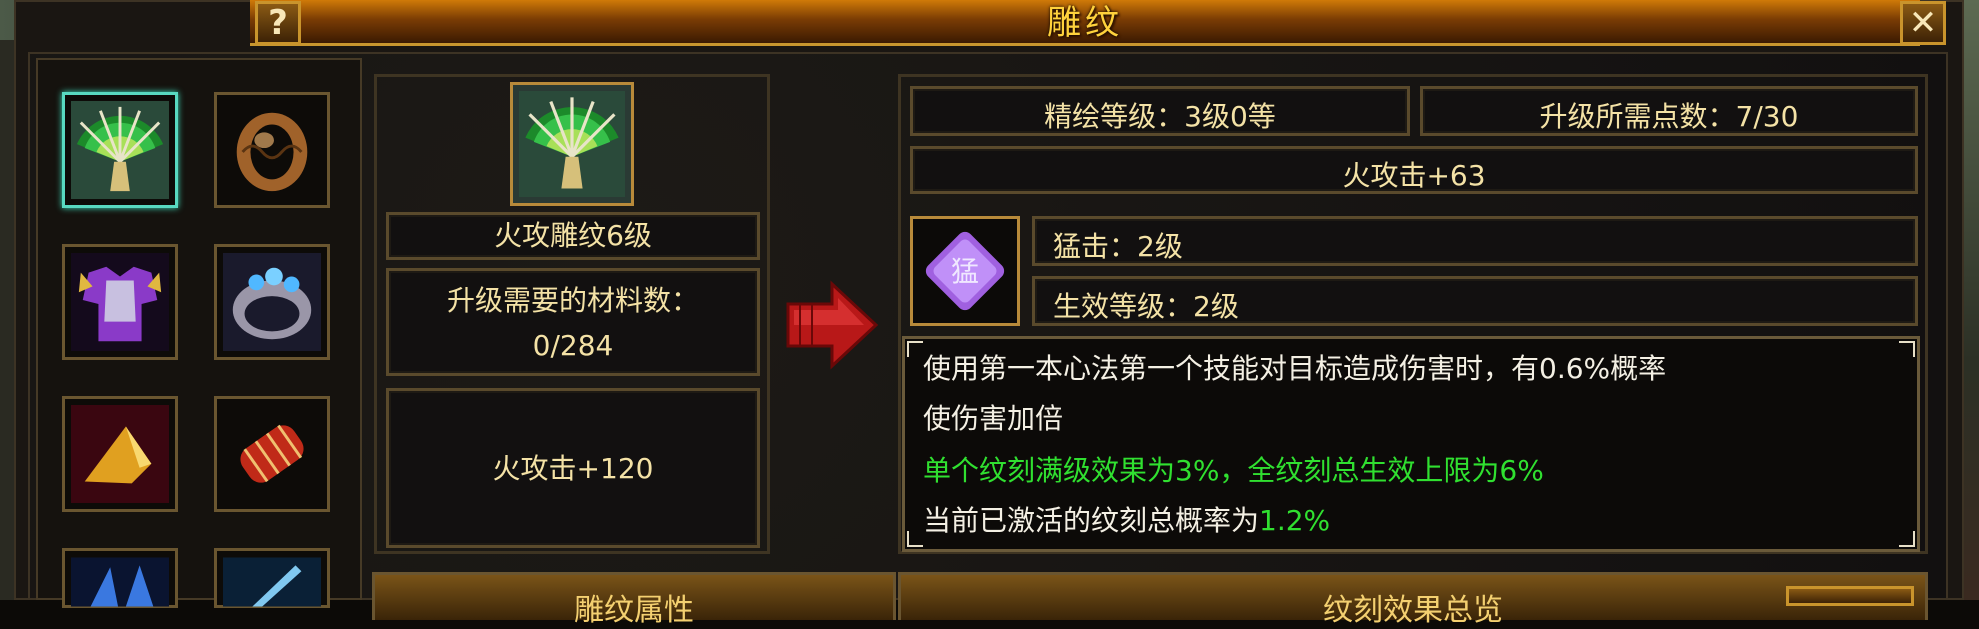 This screenshot has width=1979, height=629. I want to click on window-title: 雕纹, so click(1085, 23).